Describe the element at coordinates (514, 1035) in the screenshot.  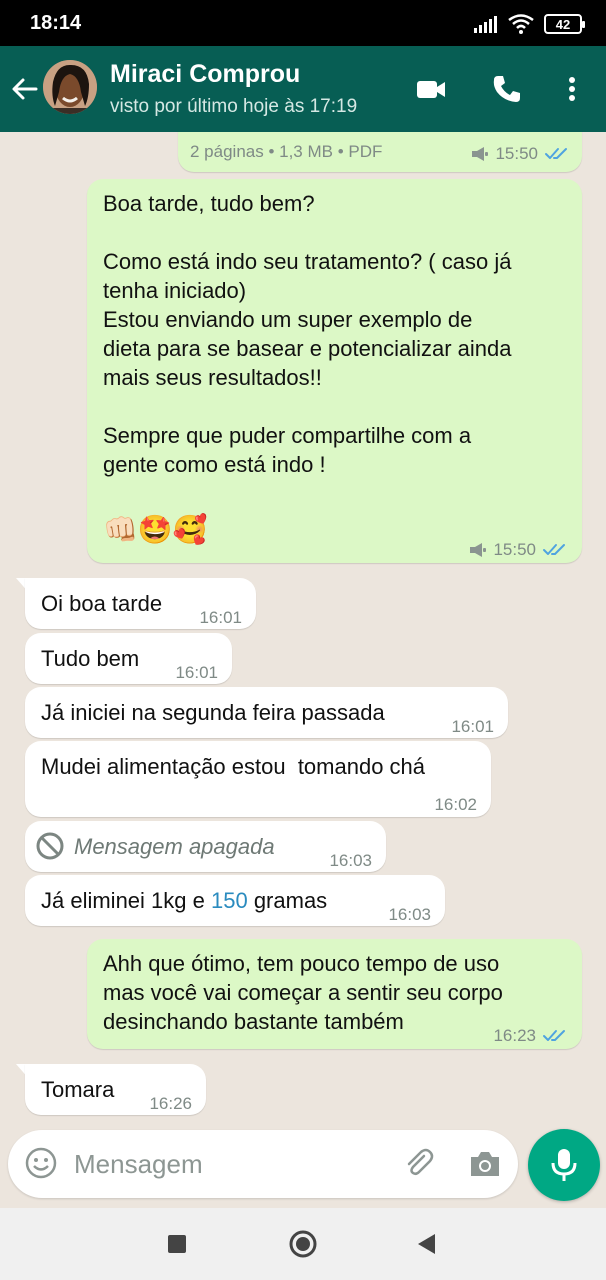
I see `message-time: 16:23` at that location.